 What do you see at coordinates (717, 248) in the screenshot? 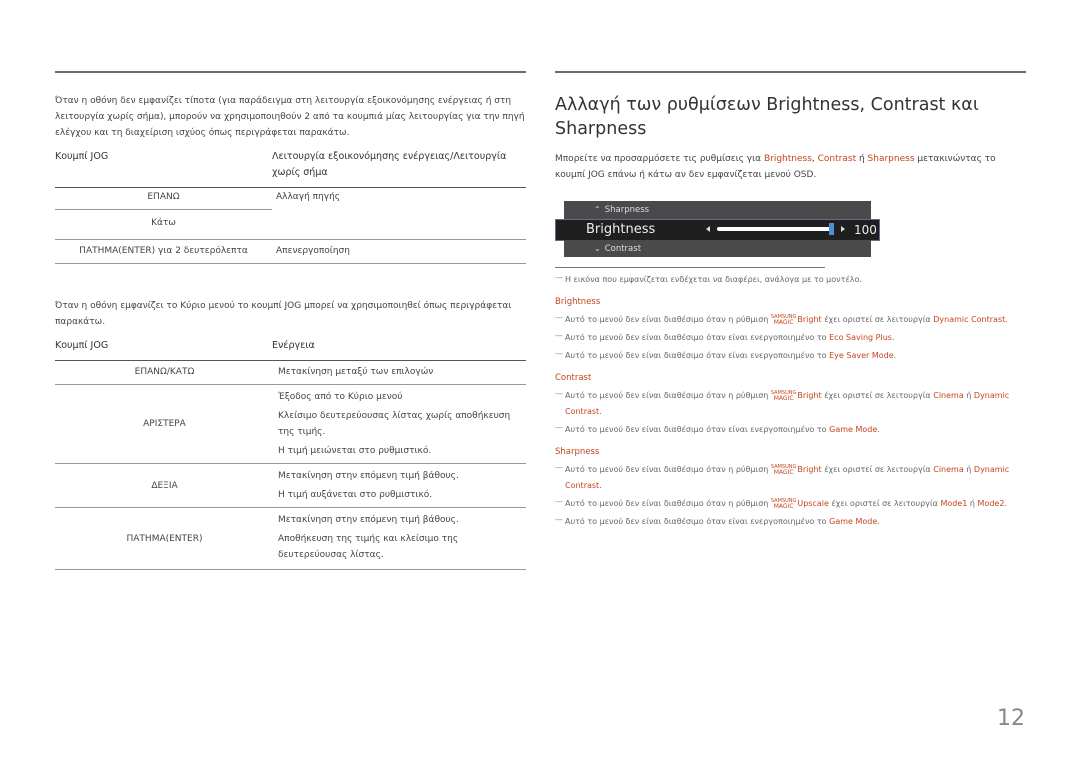
I see `osd-item-contrast: ⌄ Contrast` at bounding box center [717, 248].